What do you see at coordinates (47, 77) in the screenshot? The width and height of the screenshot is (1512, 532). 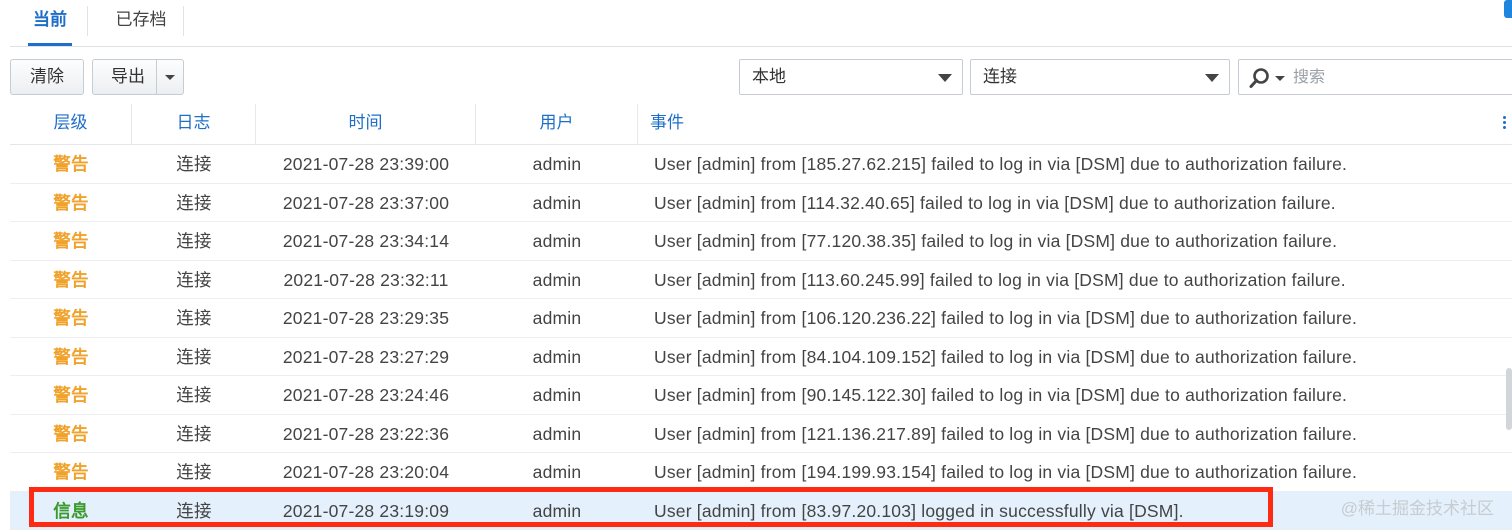 I see `clear-button: 清除` at bounding box center [47, 77].